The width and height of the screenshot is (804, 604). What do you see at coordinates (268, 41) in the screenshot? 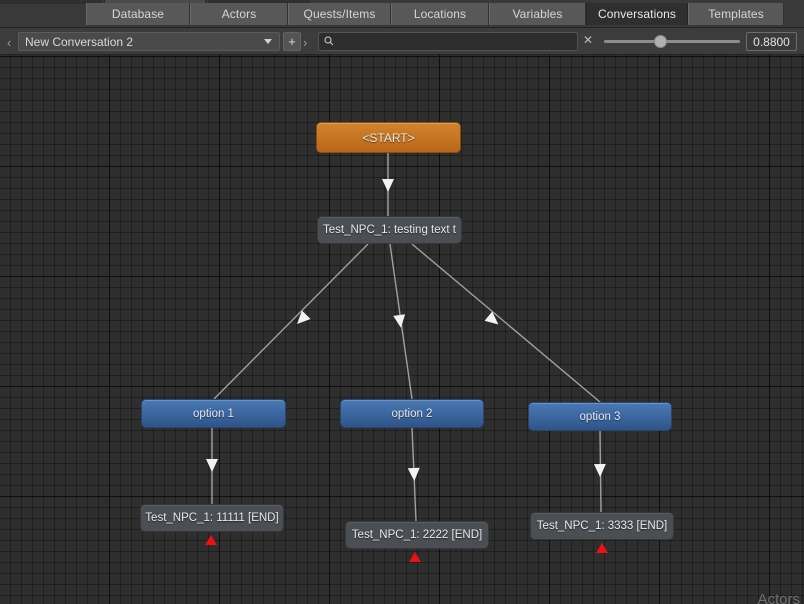
I see `chevron-down-icon` at bounding box center [268, 41].